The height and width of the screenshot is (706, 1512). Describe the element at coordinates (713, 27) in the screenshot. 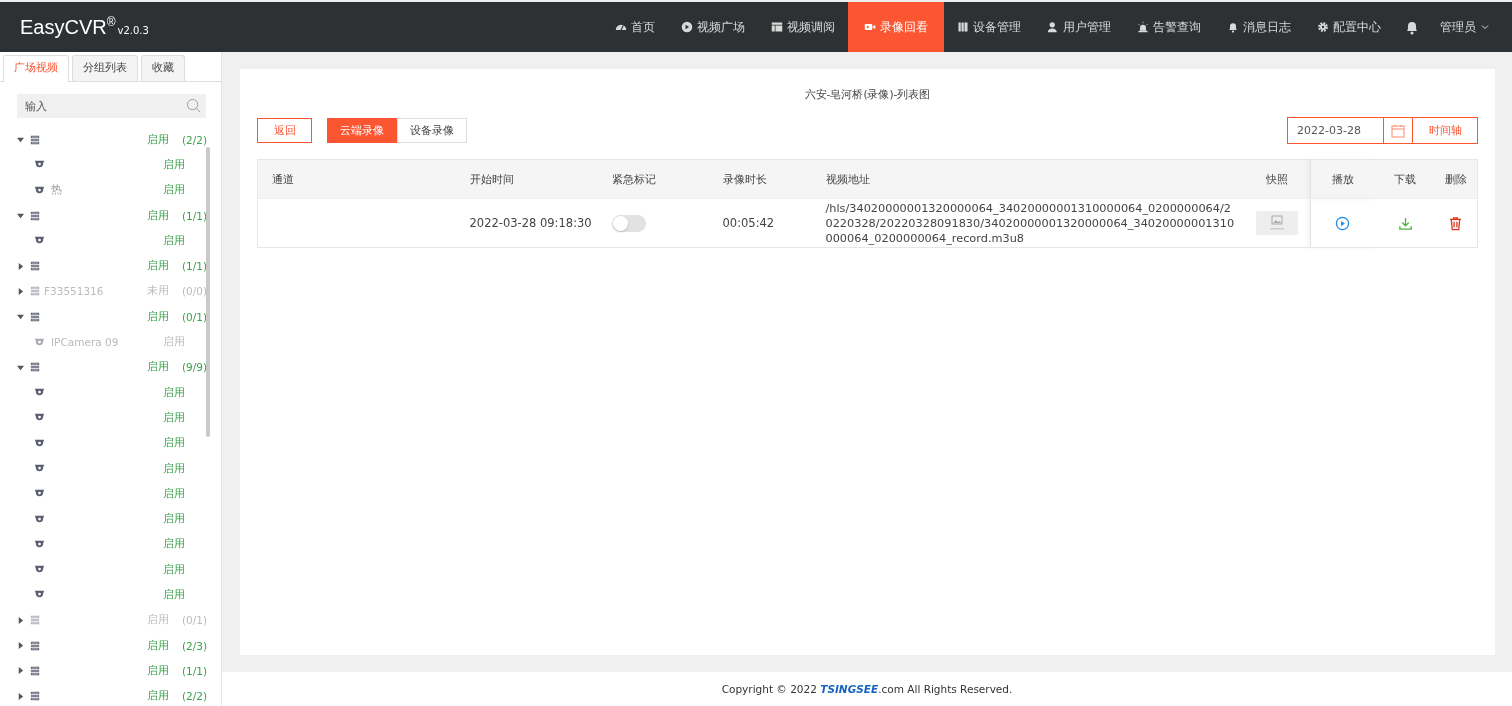

I see `nav-item: 视频广场` at that location.